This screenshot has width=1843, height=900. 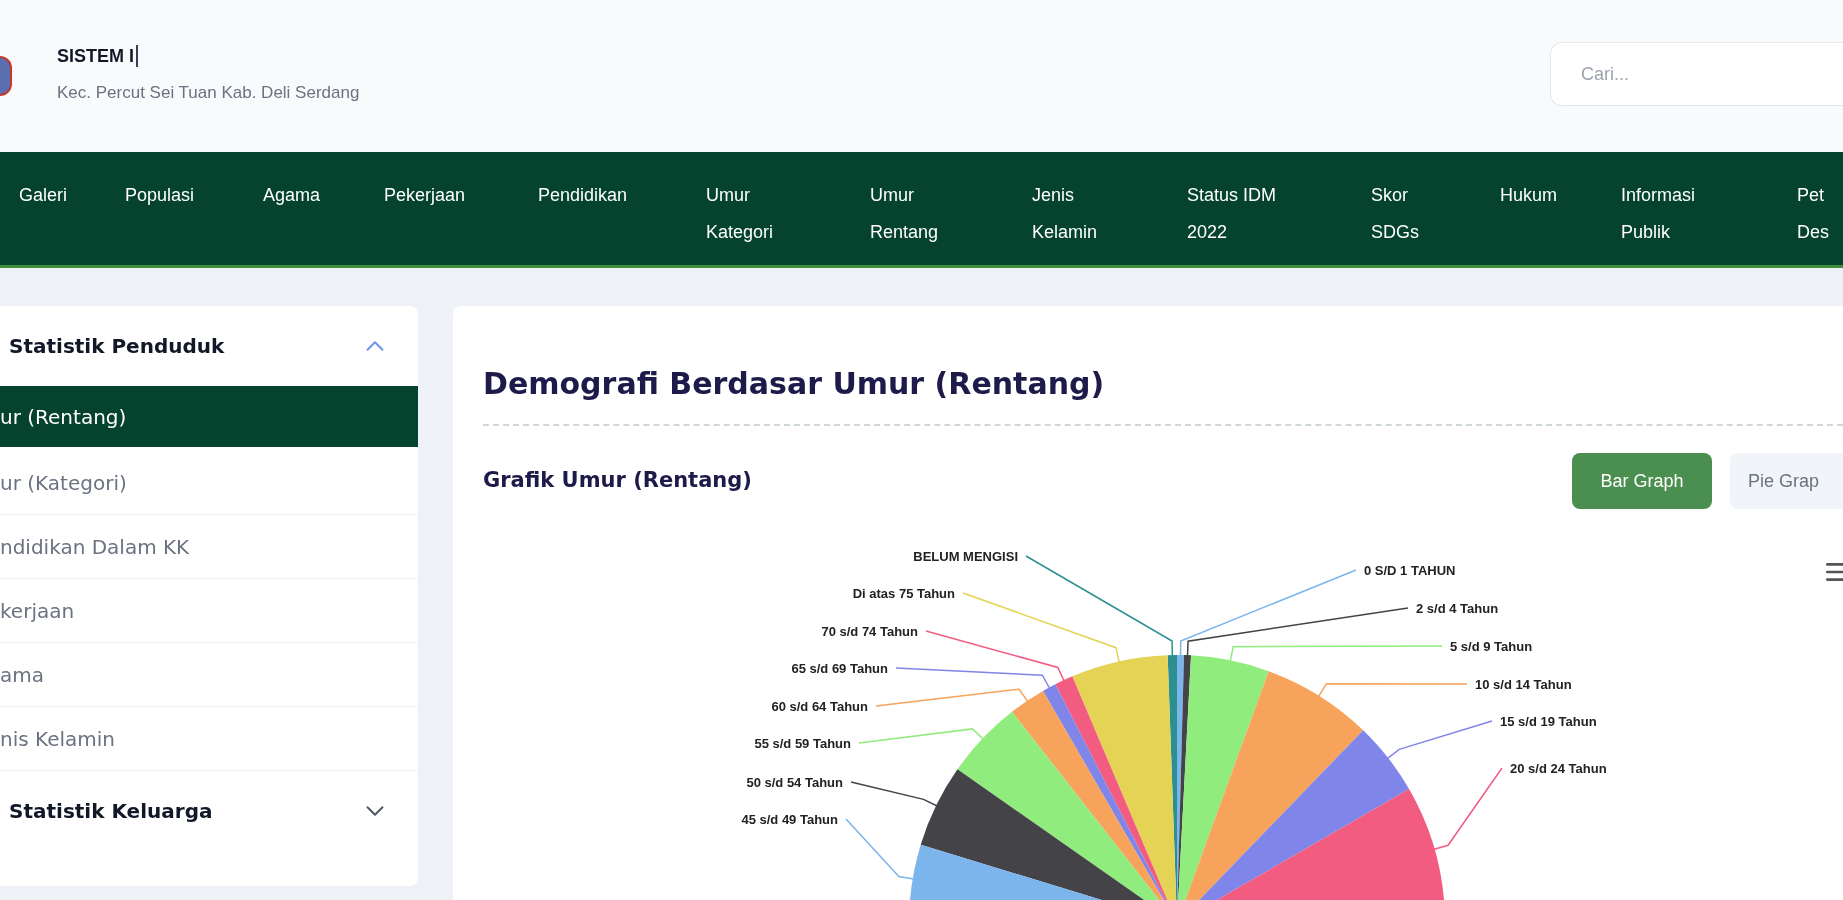 What do you see at coordinates (1786, 481) in the screenshot?
I see `view-toggle-button: Pie Grap` at bounding box center [1786, 481].